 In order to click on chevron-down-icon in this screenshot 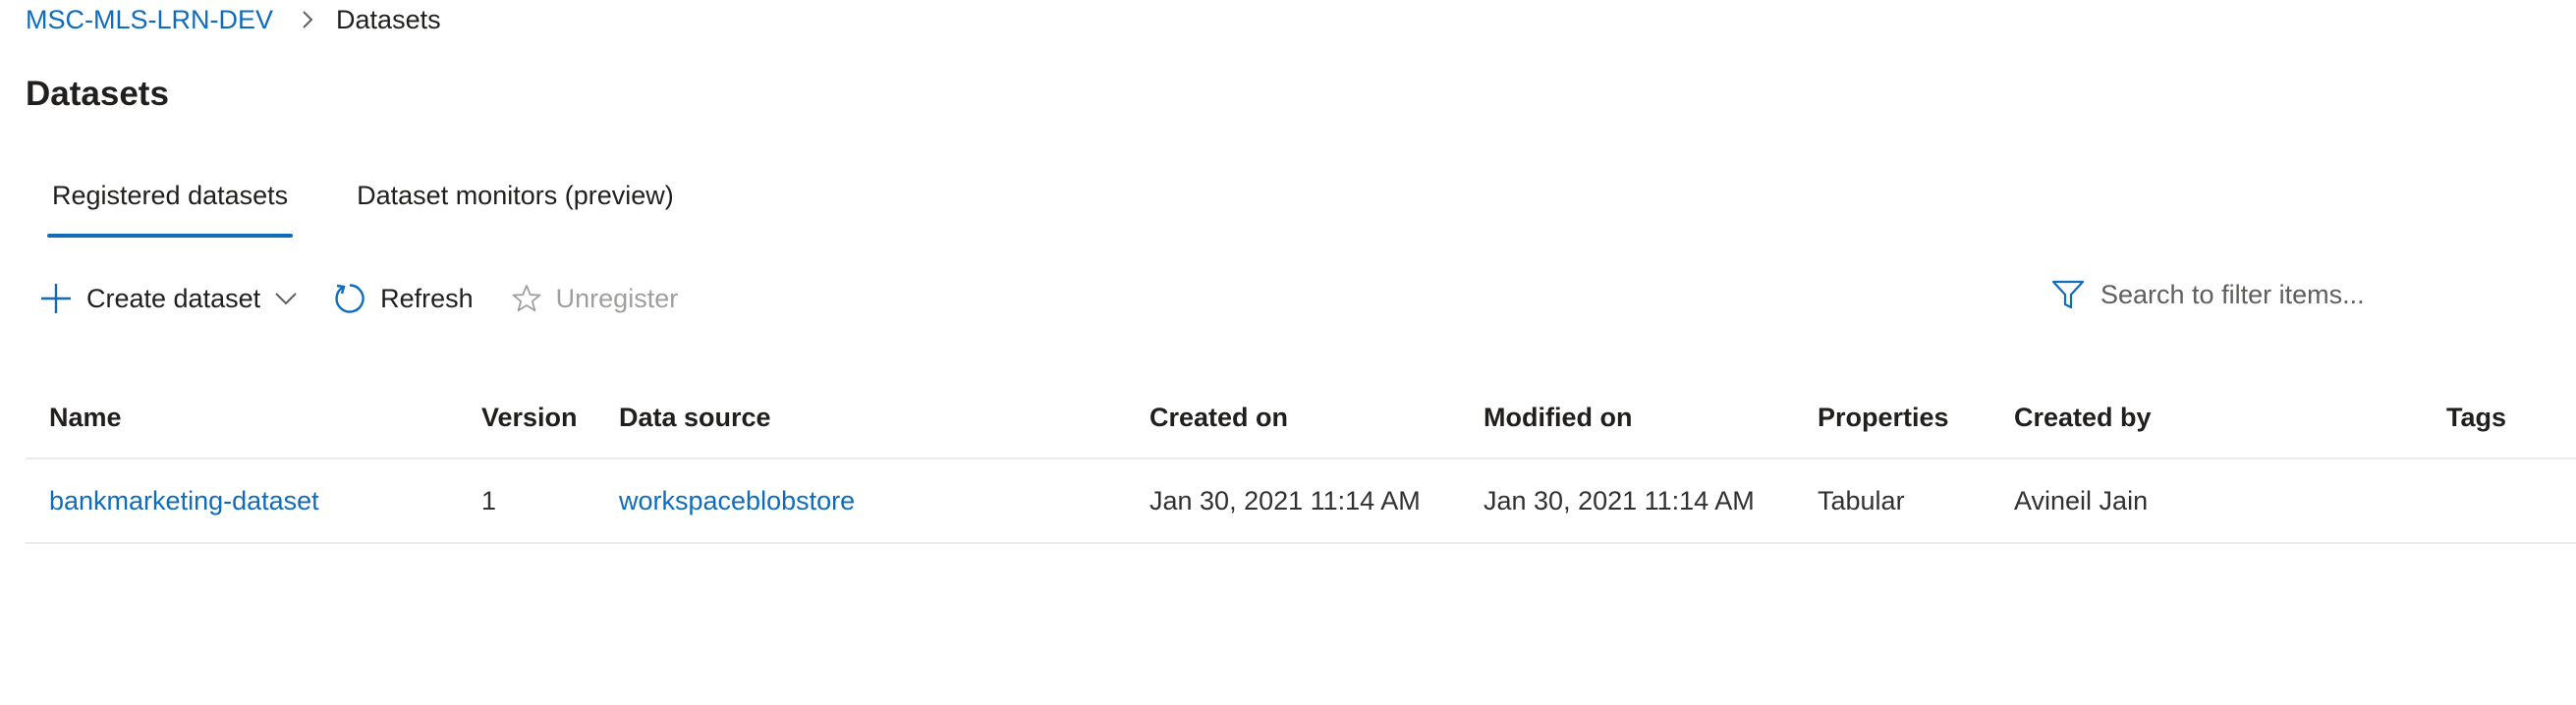, I will do `click(286, 298)`.